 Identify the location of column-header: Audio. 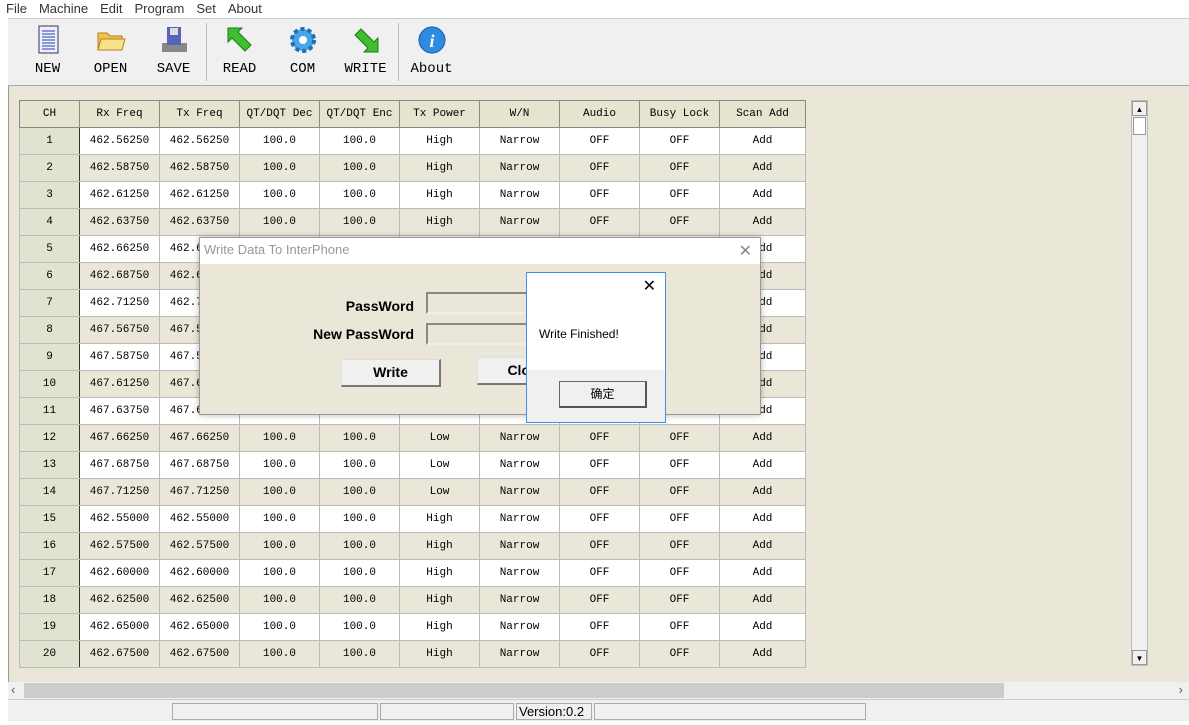
(599, 114).